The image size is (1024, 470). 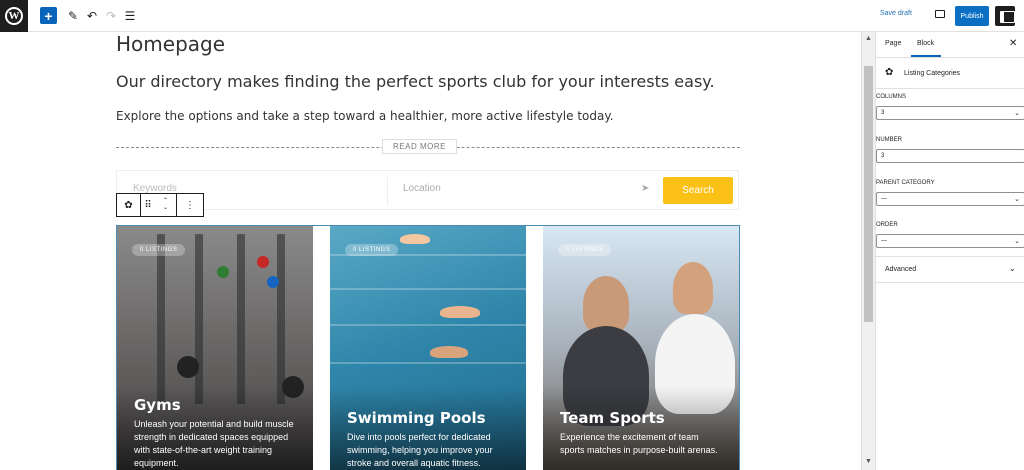 What do you see at coordinates (166, 205) in the screenshot?
I see `move-up-down-icon: ⌃ ⌄` at bounding box center [166, 205].